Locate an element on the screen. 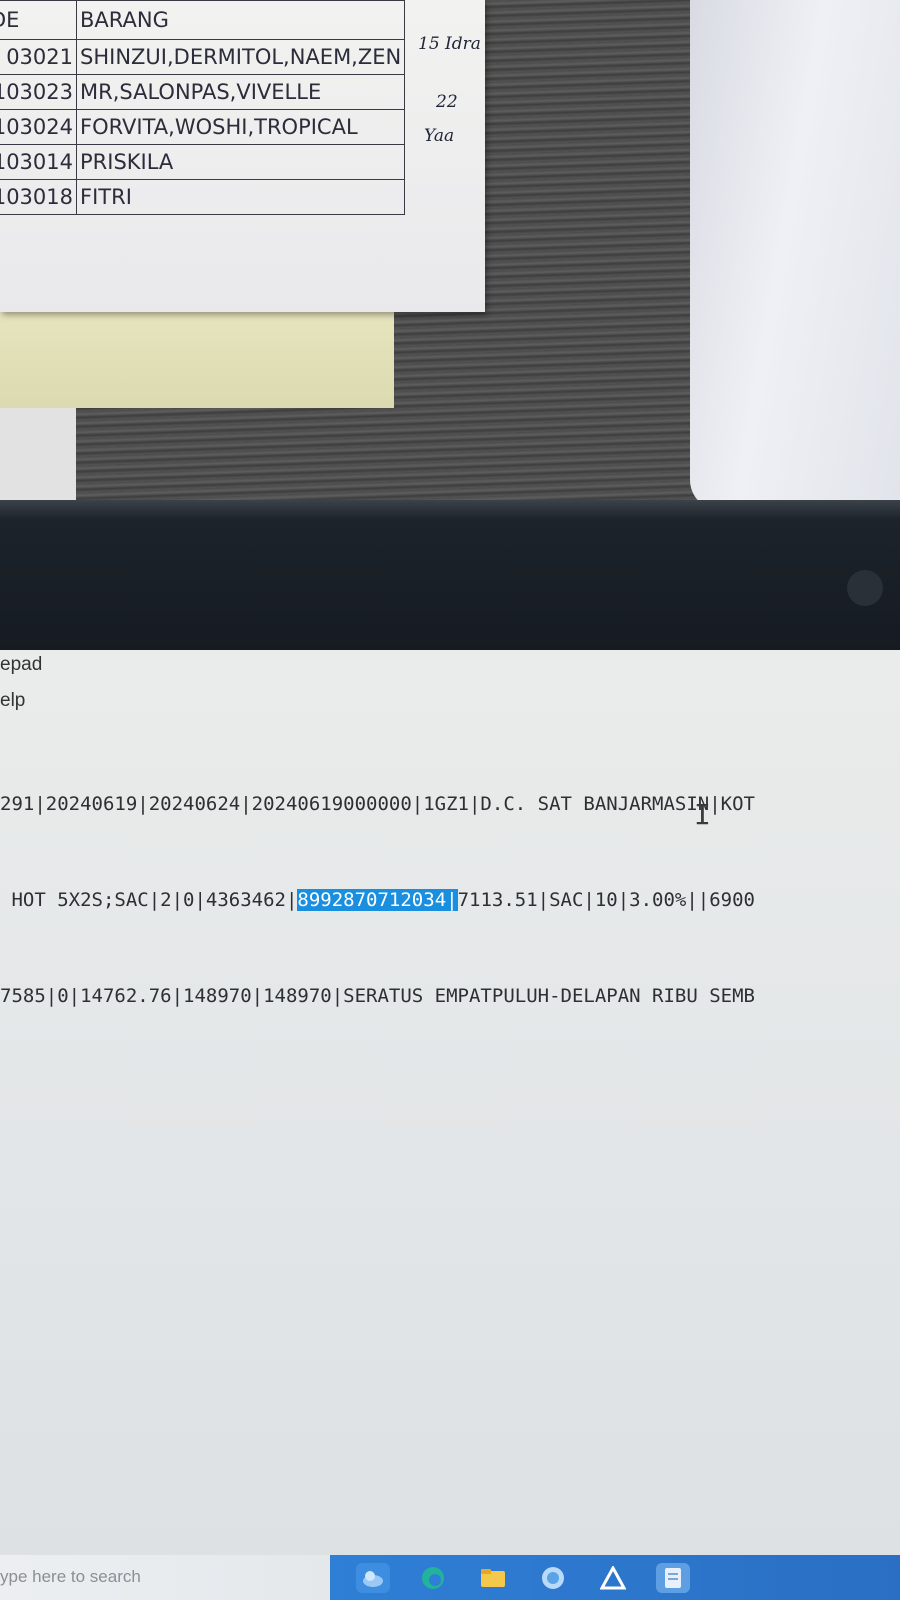 Image resolution: width=900 pixels, height=1600 pixels. text-cursor-icon: I is located at coordinates (702, 814).